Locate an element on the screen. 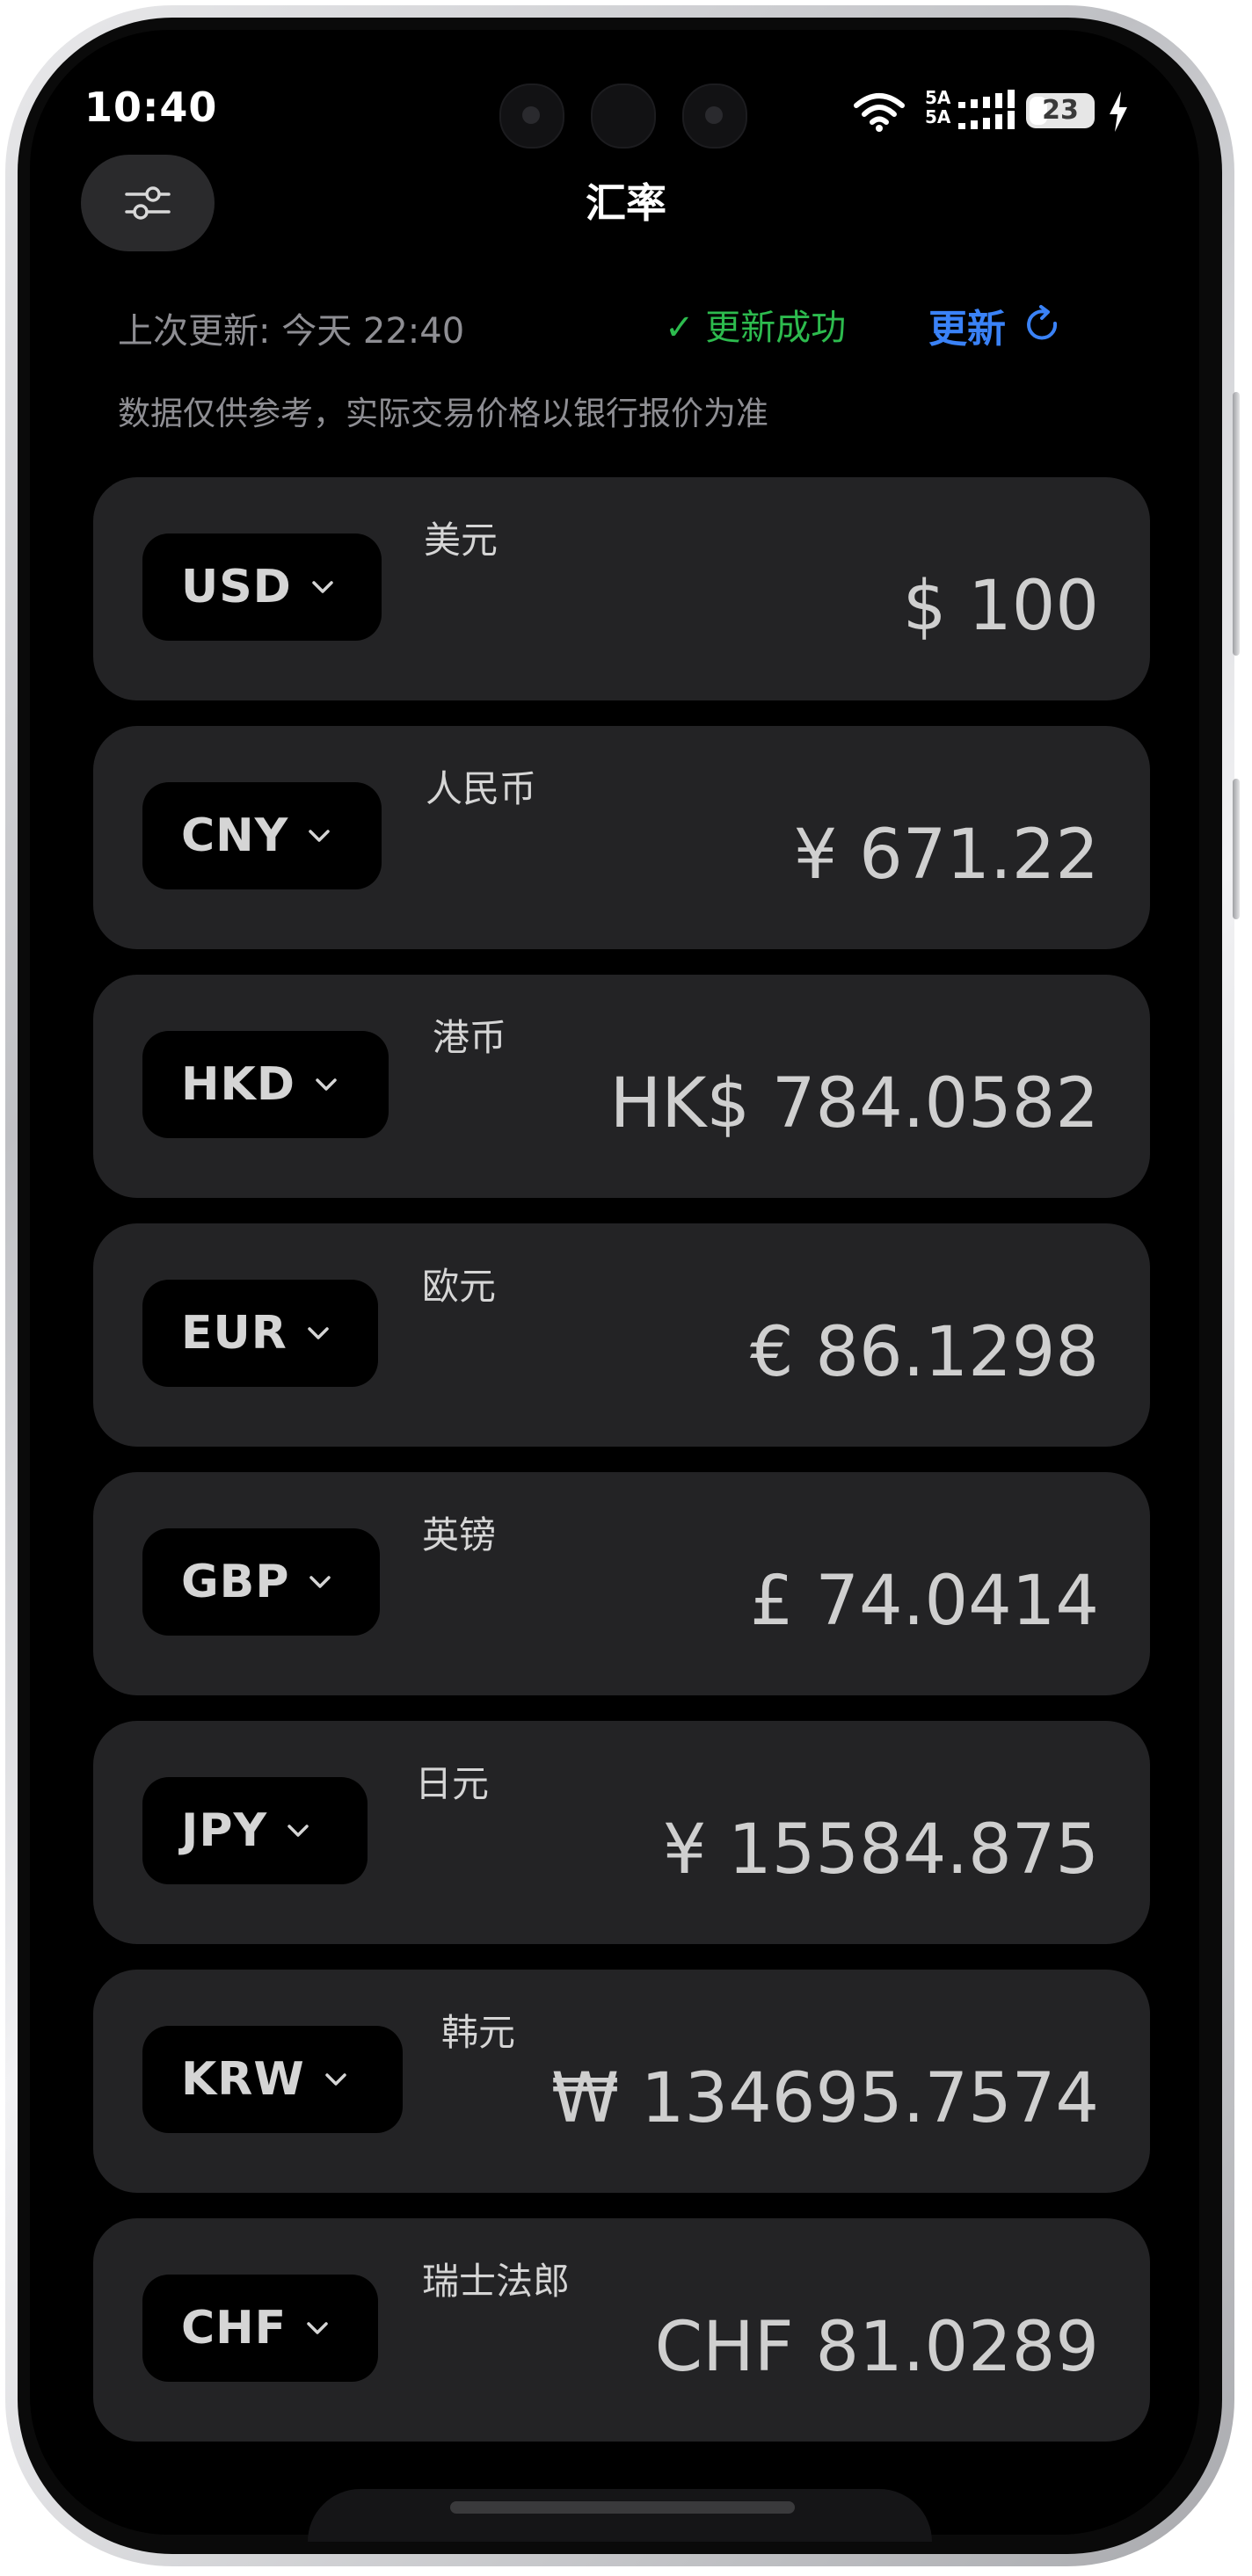 This screenshot has width=1252, height=2576. currency-card: EUR 欧元 € 86.1298 is located at coordinates (621, 1335).